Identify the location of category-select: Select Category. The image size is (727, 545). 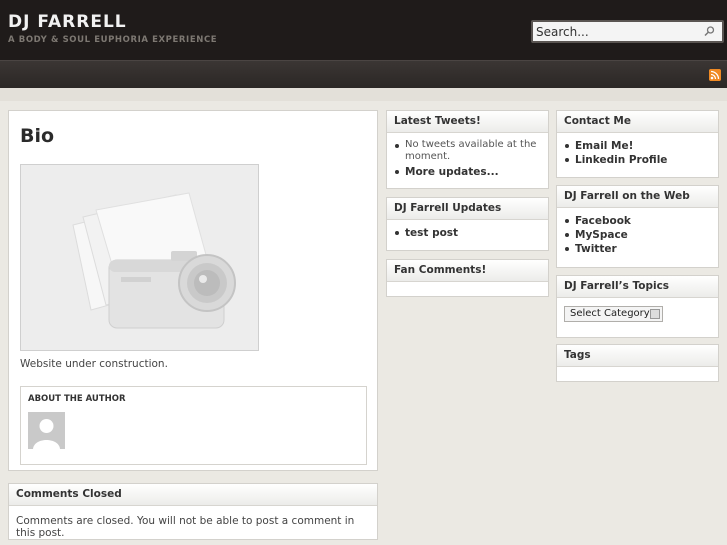
(613, 314).